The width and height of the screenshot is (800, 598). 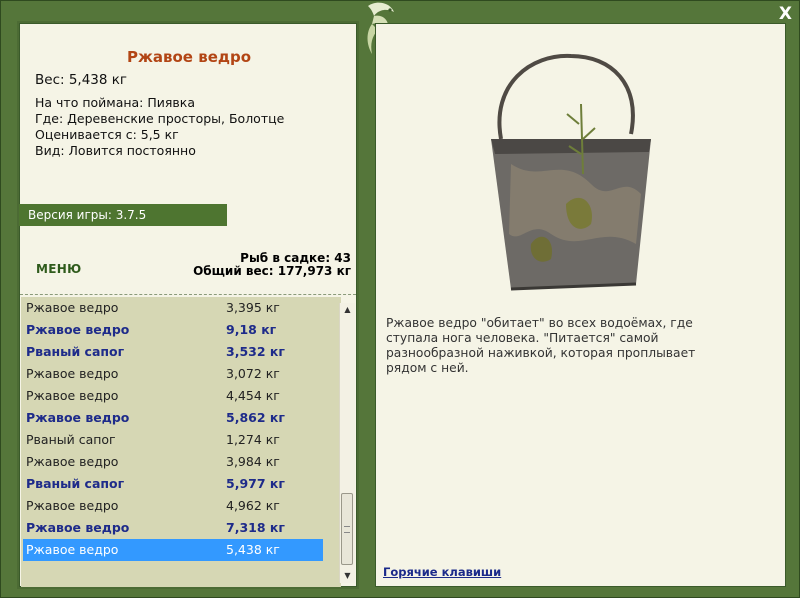 What do you see at coordinates (123, 215) in the screenshot?
I see `version-bar: Версия игры: 3.7.5` at bounding box center [123, 215].